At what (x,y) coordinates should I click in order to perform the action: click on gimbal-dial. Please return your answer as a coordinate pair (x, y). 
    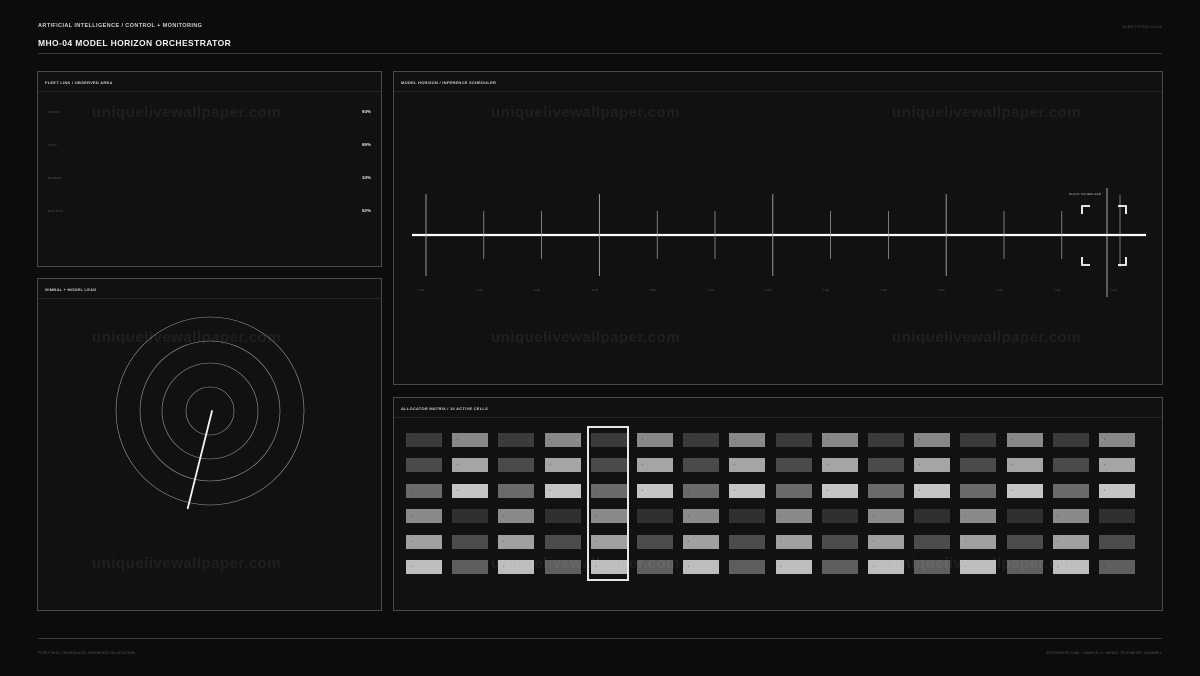
    Looking at the image, I should click on (209, 444).